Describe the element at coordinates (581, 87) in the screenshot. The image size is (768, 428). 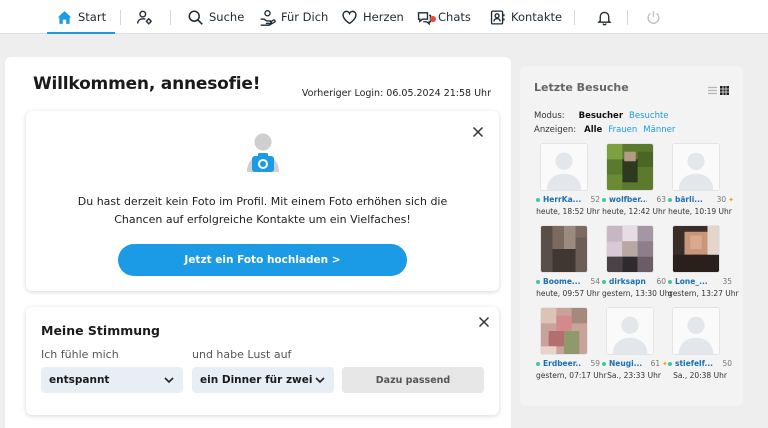
I see `visits-title: Letzte Besuche` at that location.